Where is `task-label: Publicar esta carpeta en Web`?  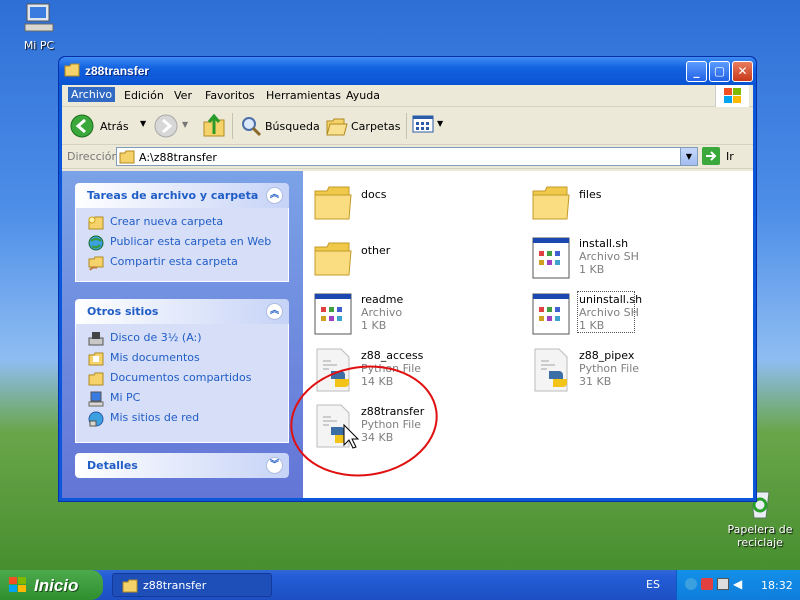
task-label: Publicar esta carpeta en Web is located at coordinates (191, 241).